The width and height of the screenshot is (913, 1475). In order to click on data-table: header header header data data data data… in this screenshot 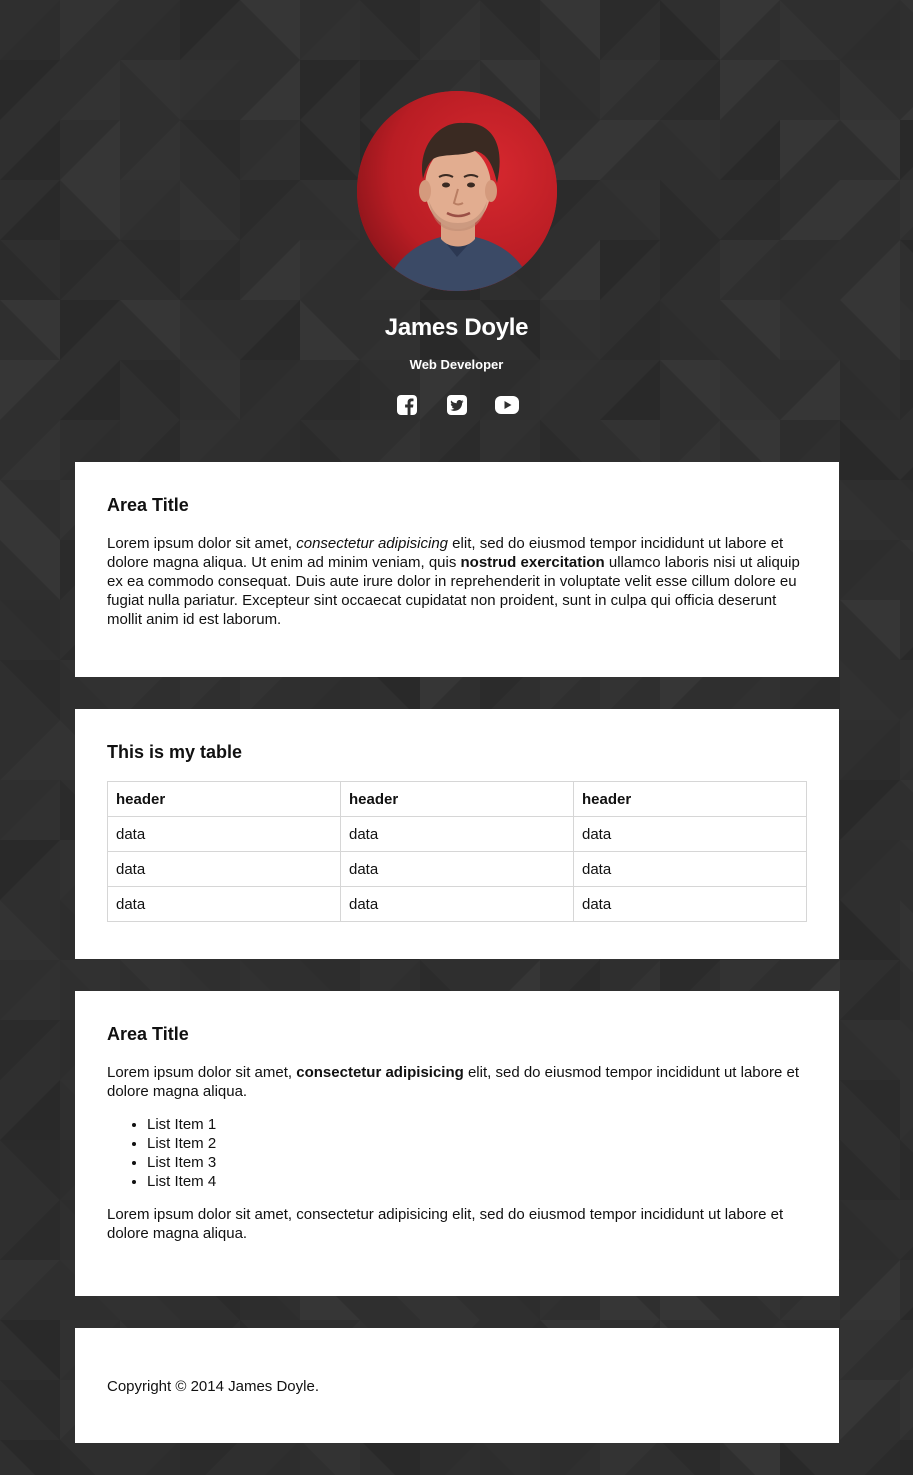, I will do `click(457, 851)`.